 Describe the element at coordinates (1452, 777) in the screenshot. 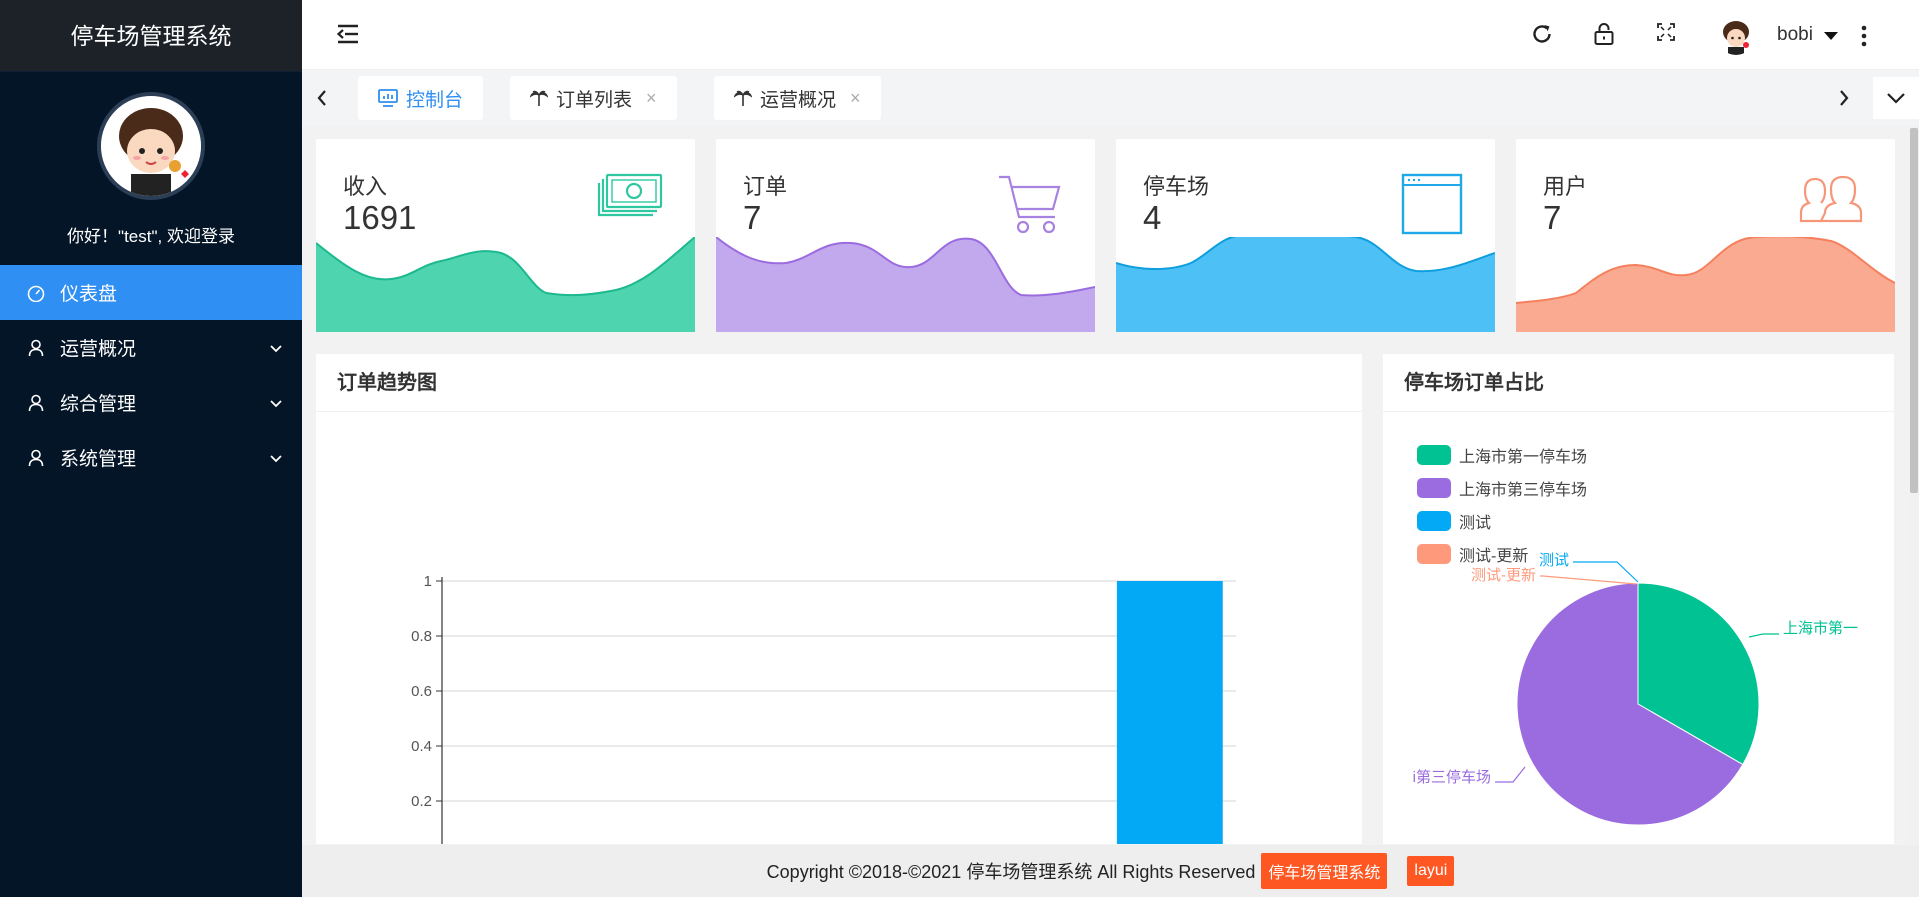

I see `pie-label: i第三停车场` at that location.